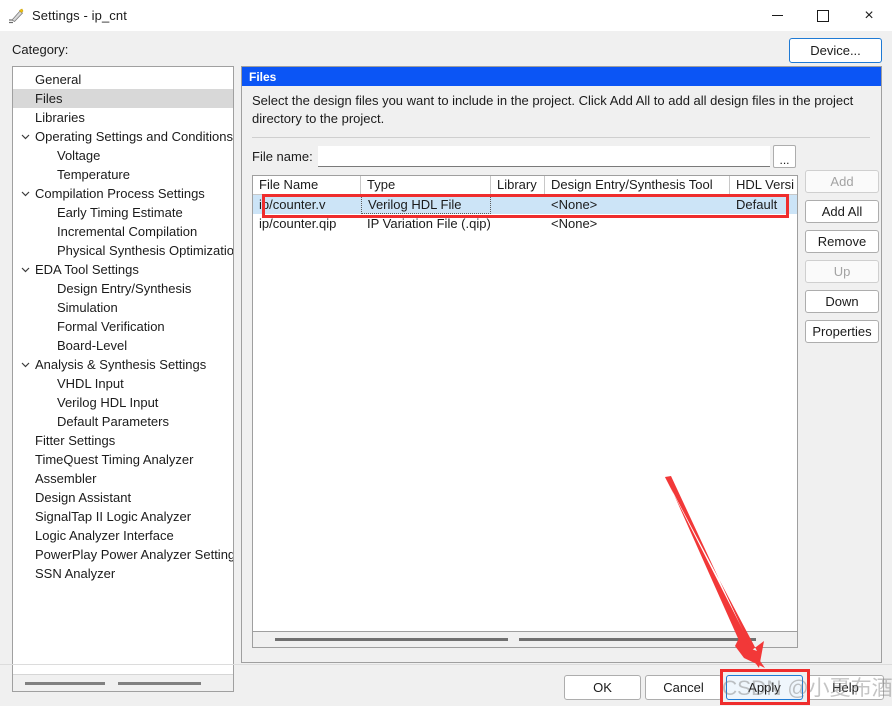 This screenshot has height=706, width=892. I want to click on sidebar-item-label: Operating Settings and Conditions, so click(134, 136).